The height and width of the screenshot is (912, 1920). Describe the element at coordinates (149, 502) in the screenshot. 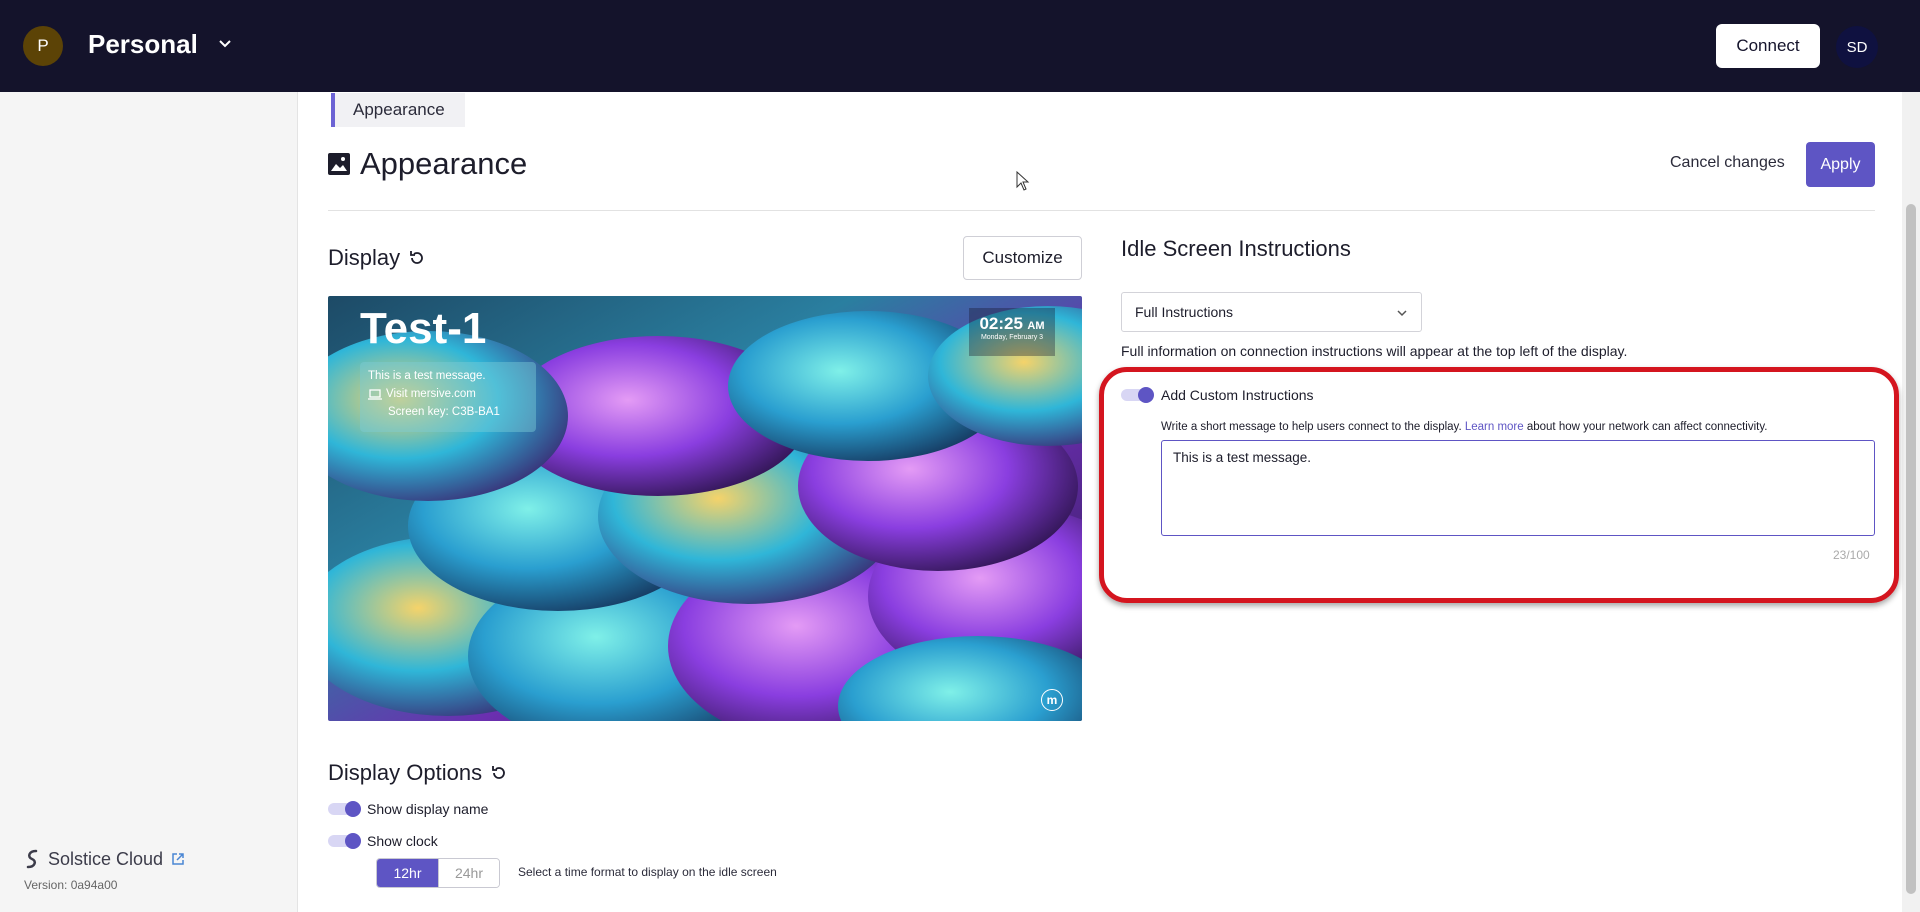

I see `sidebar` at that location.